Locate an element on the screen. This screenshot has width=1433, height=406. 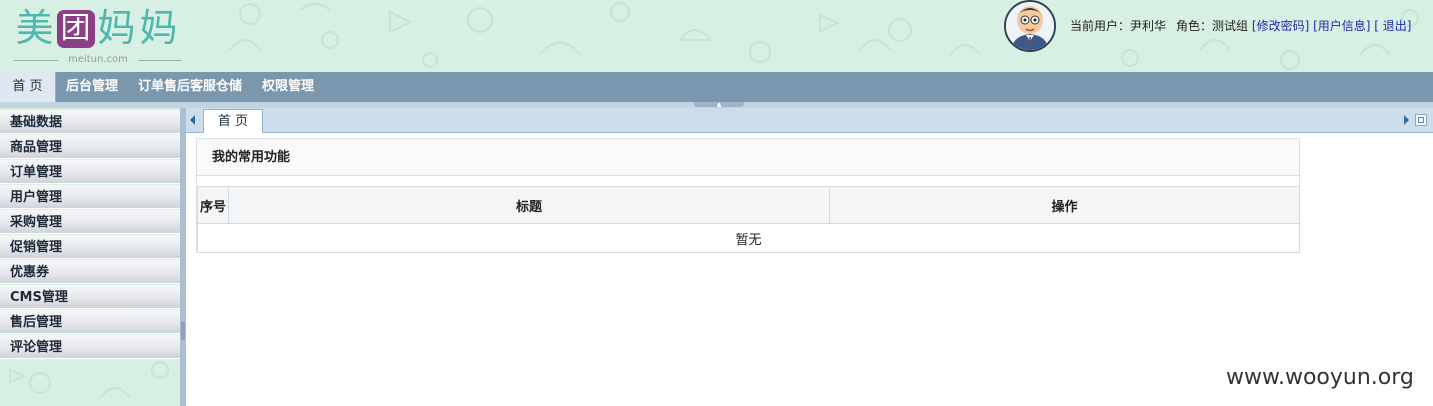
maximize-icon is located at coordinates (1421, 120).